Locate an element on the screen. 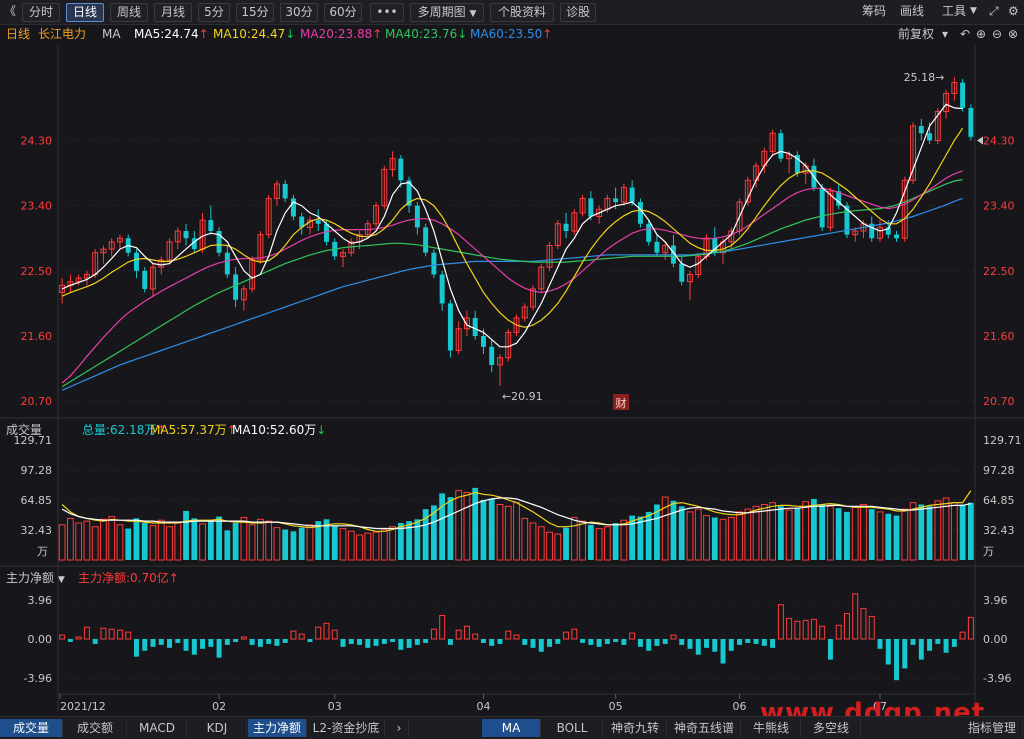 The width and height of the screenshot is (1024, 739). flow-tick-label: -3.96 is located at coordinates (997, 678).